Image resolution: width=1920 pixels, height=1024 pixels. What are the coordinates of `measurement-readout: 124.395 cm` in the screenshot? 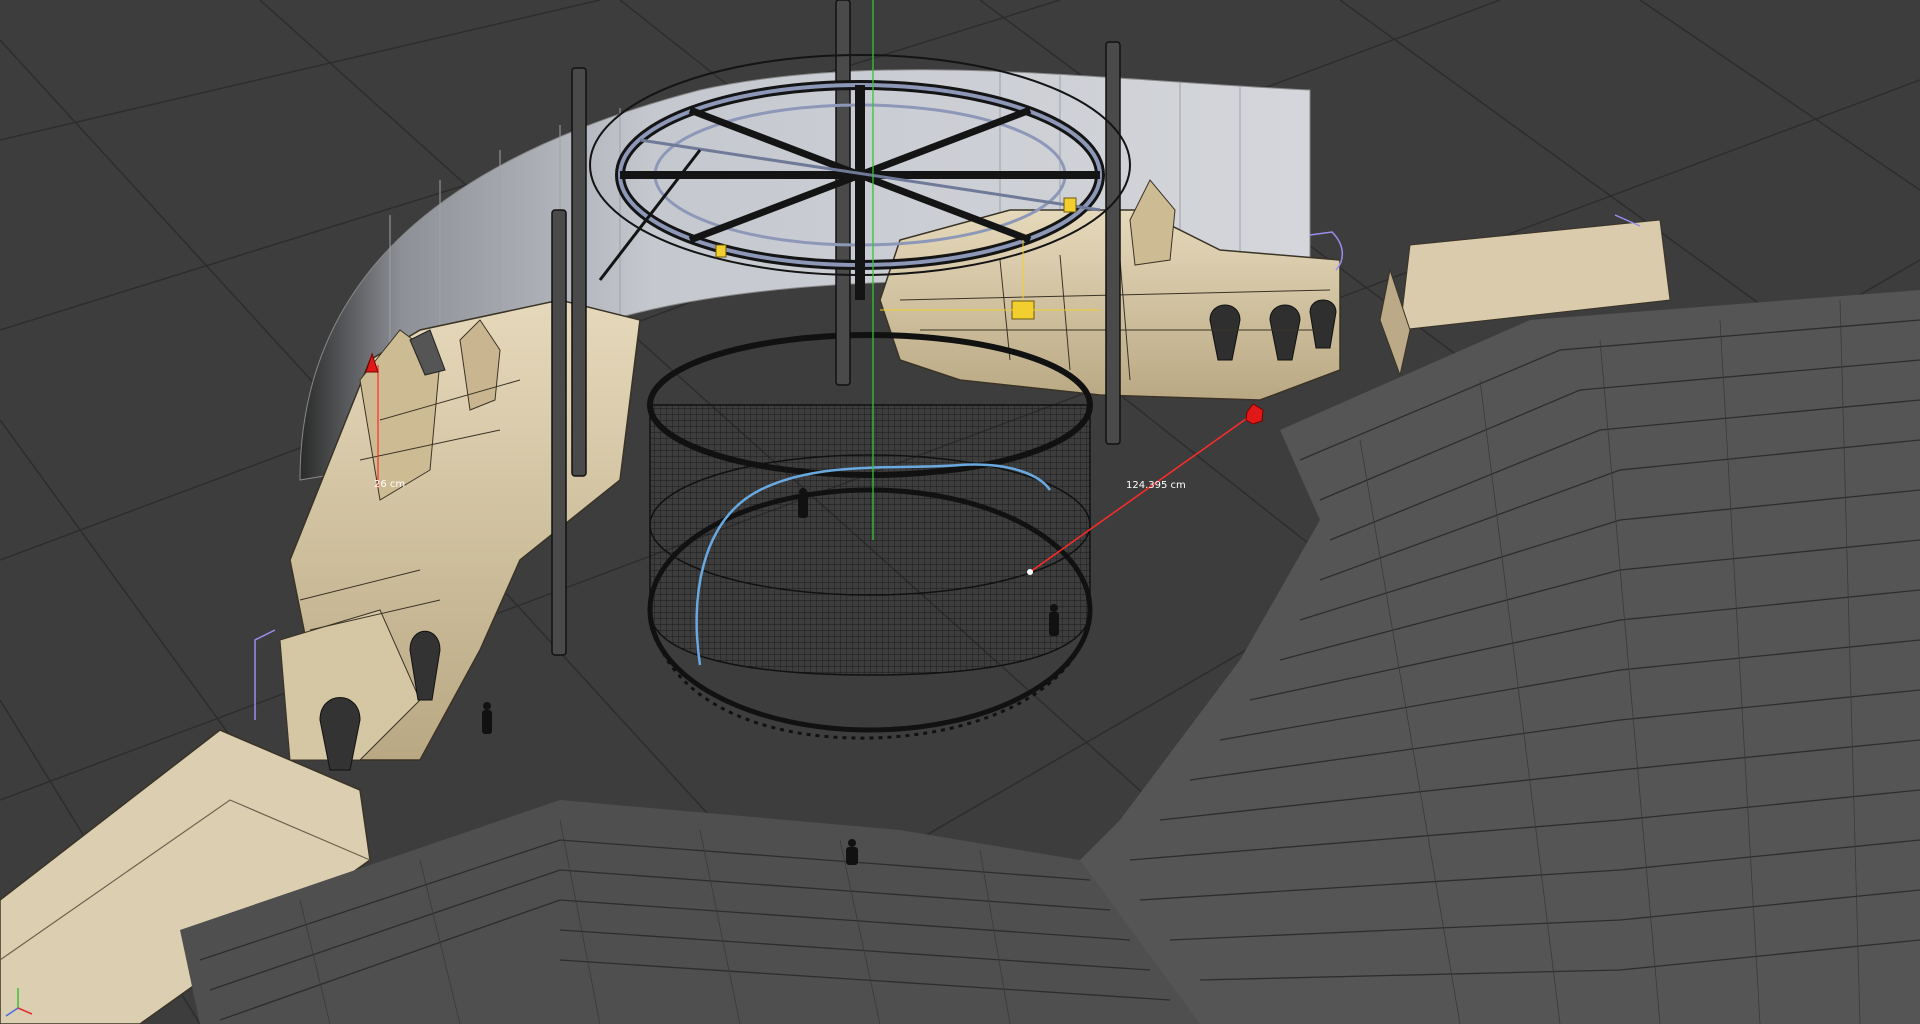 It's located at (1156, 485).